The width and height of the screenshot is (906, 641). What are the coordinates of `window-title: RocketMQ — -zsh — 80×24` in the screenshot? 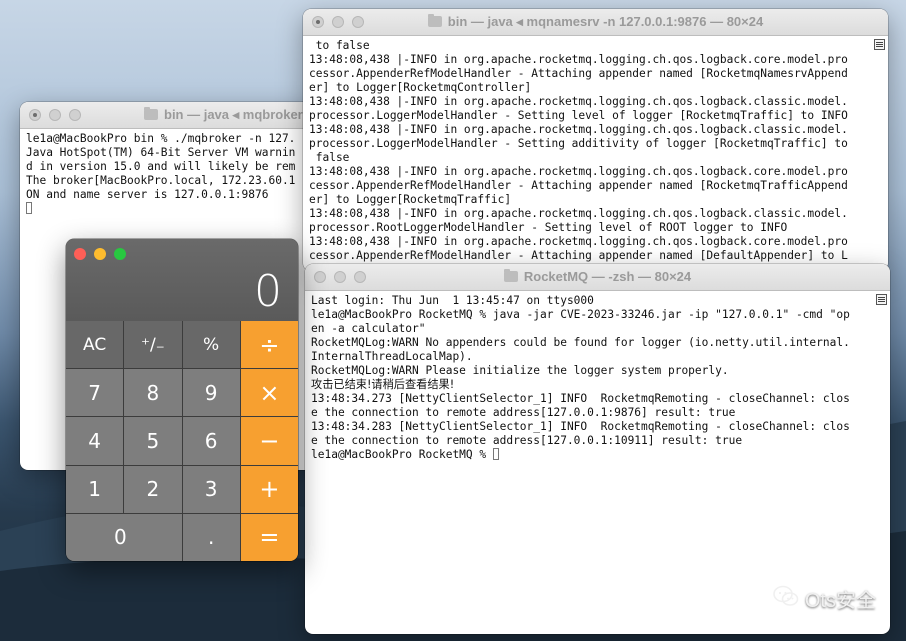 It's located at (597, 277).